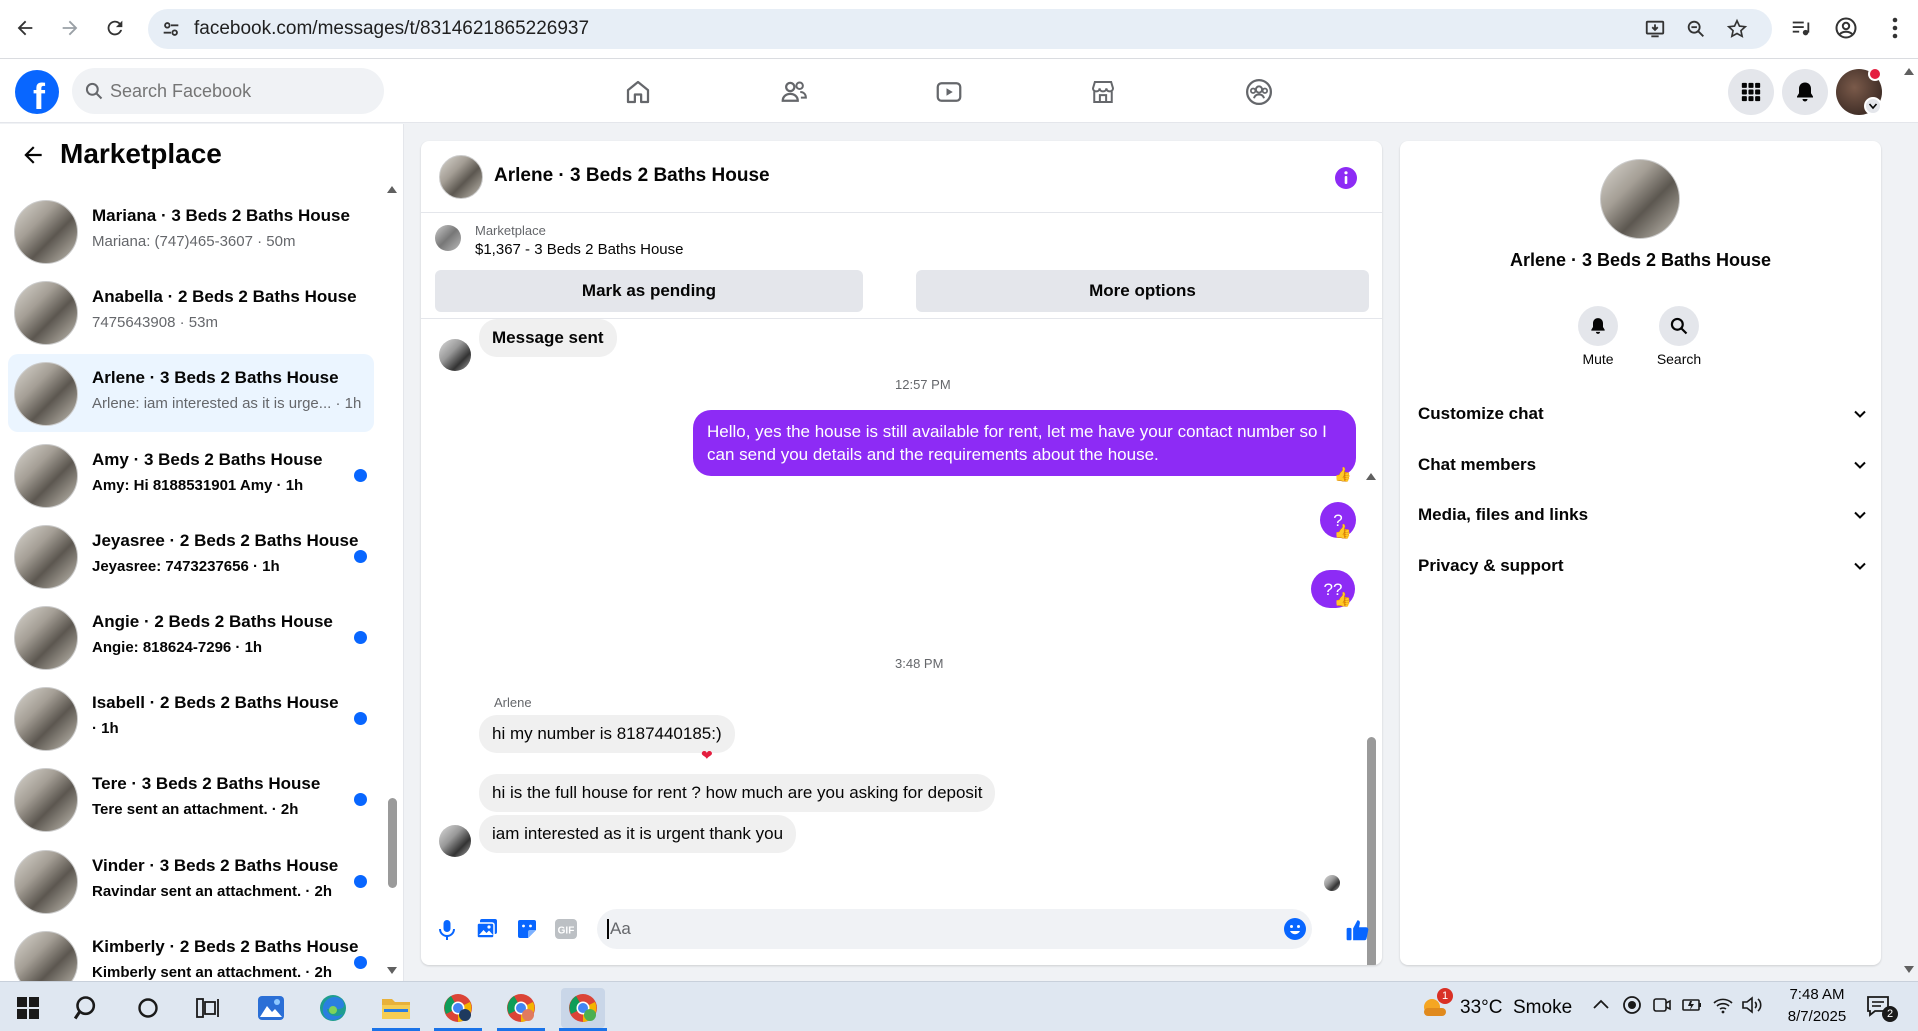  Describe the element at coordinates (1601, 1005) in the screenshot. I see `chevron-up-icon` at that location.